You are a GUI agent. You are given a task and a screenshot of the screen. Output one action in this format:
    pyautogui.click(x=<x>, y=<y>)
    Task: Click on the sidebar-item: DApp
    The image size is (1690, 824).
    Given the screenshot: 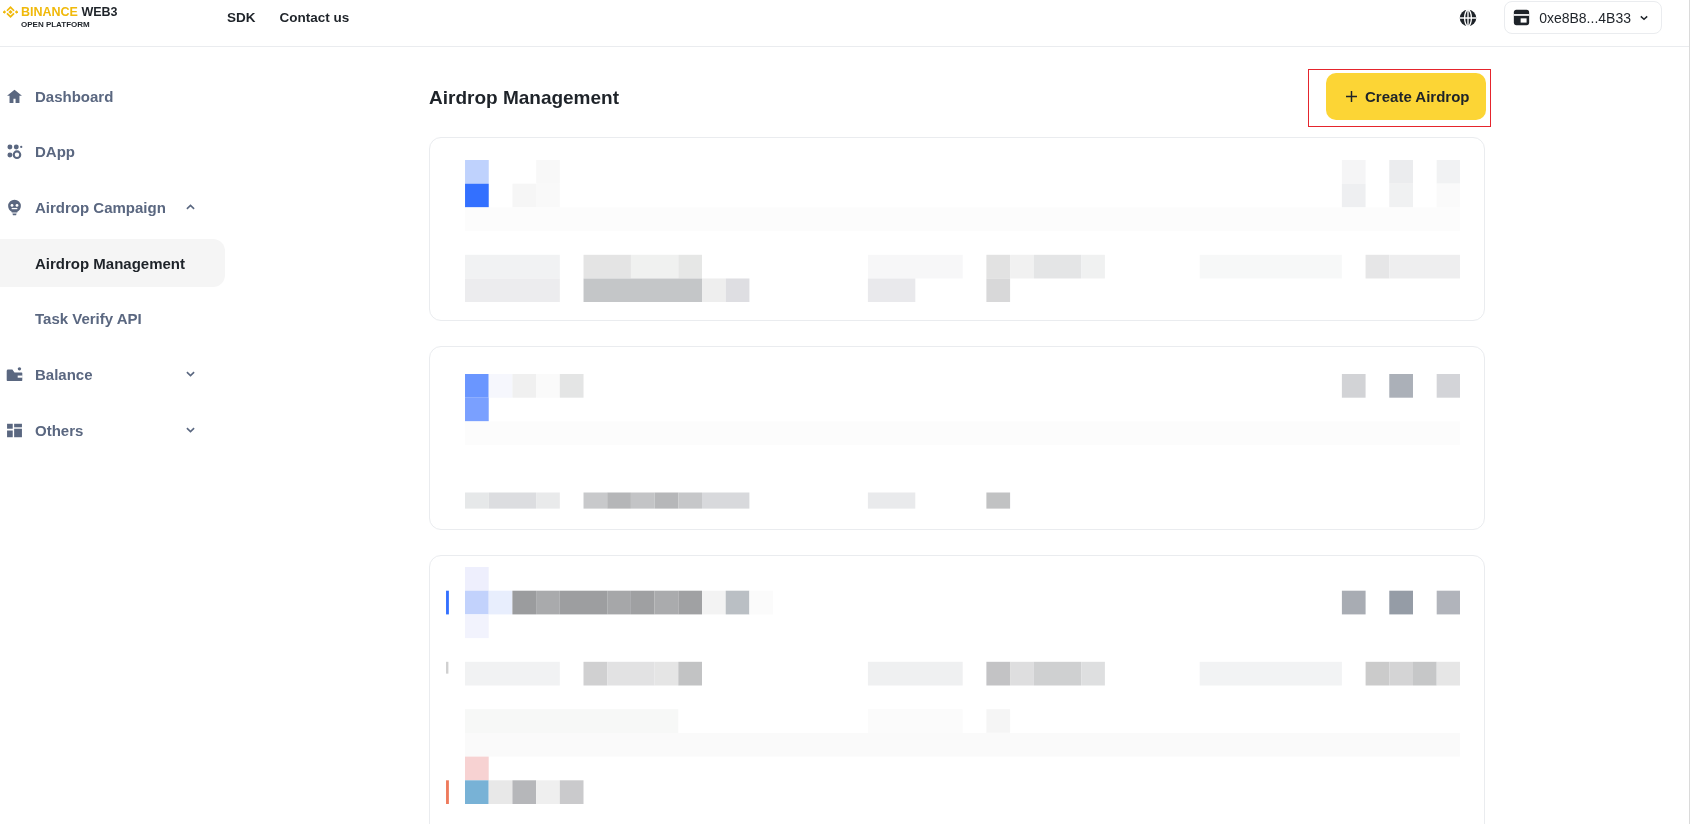 What is the action you would take?
    pyautogui.click(x=112, y=151)
    